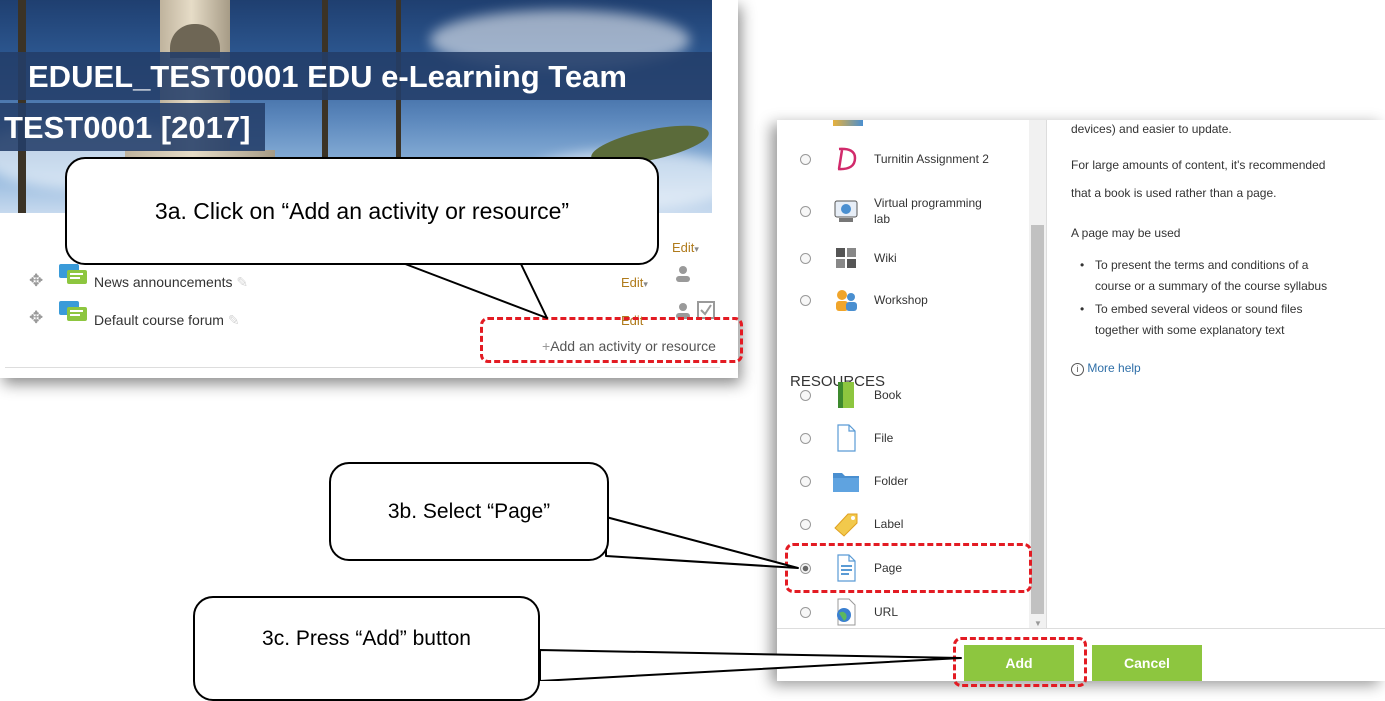 The image size is (1385, 701). I want to click on callout-step-3b: 3b. Select “Page”, so click(469, 511).